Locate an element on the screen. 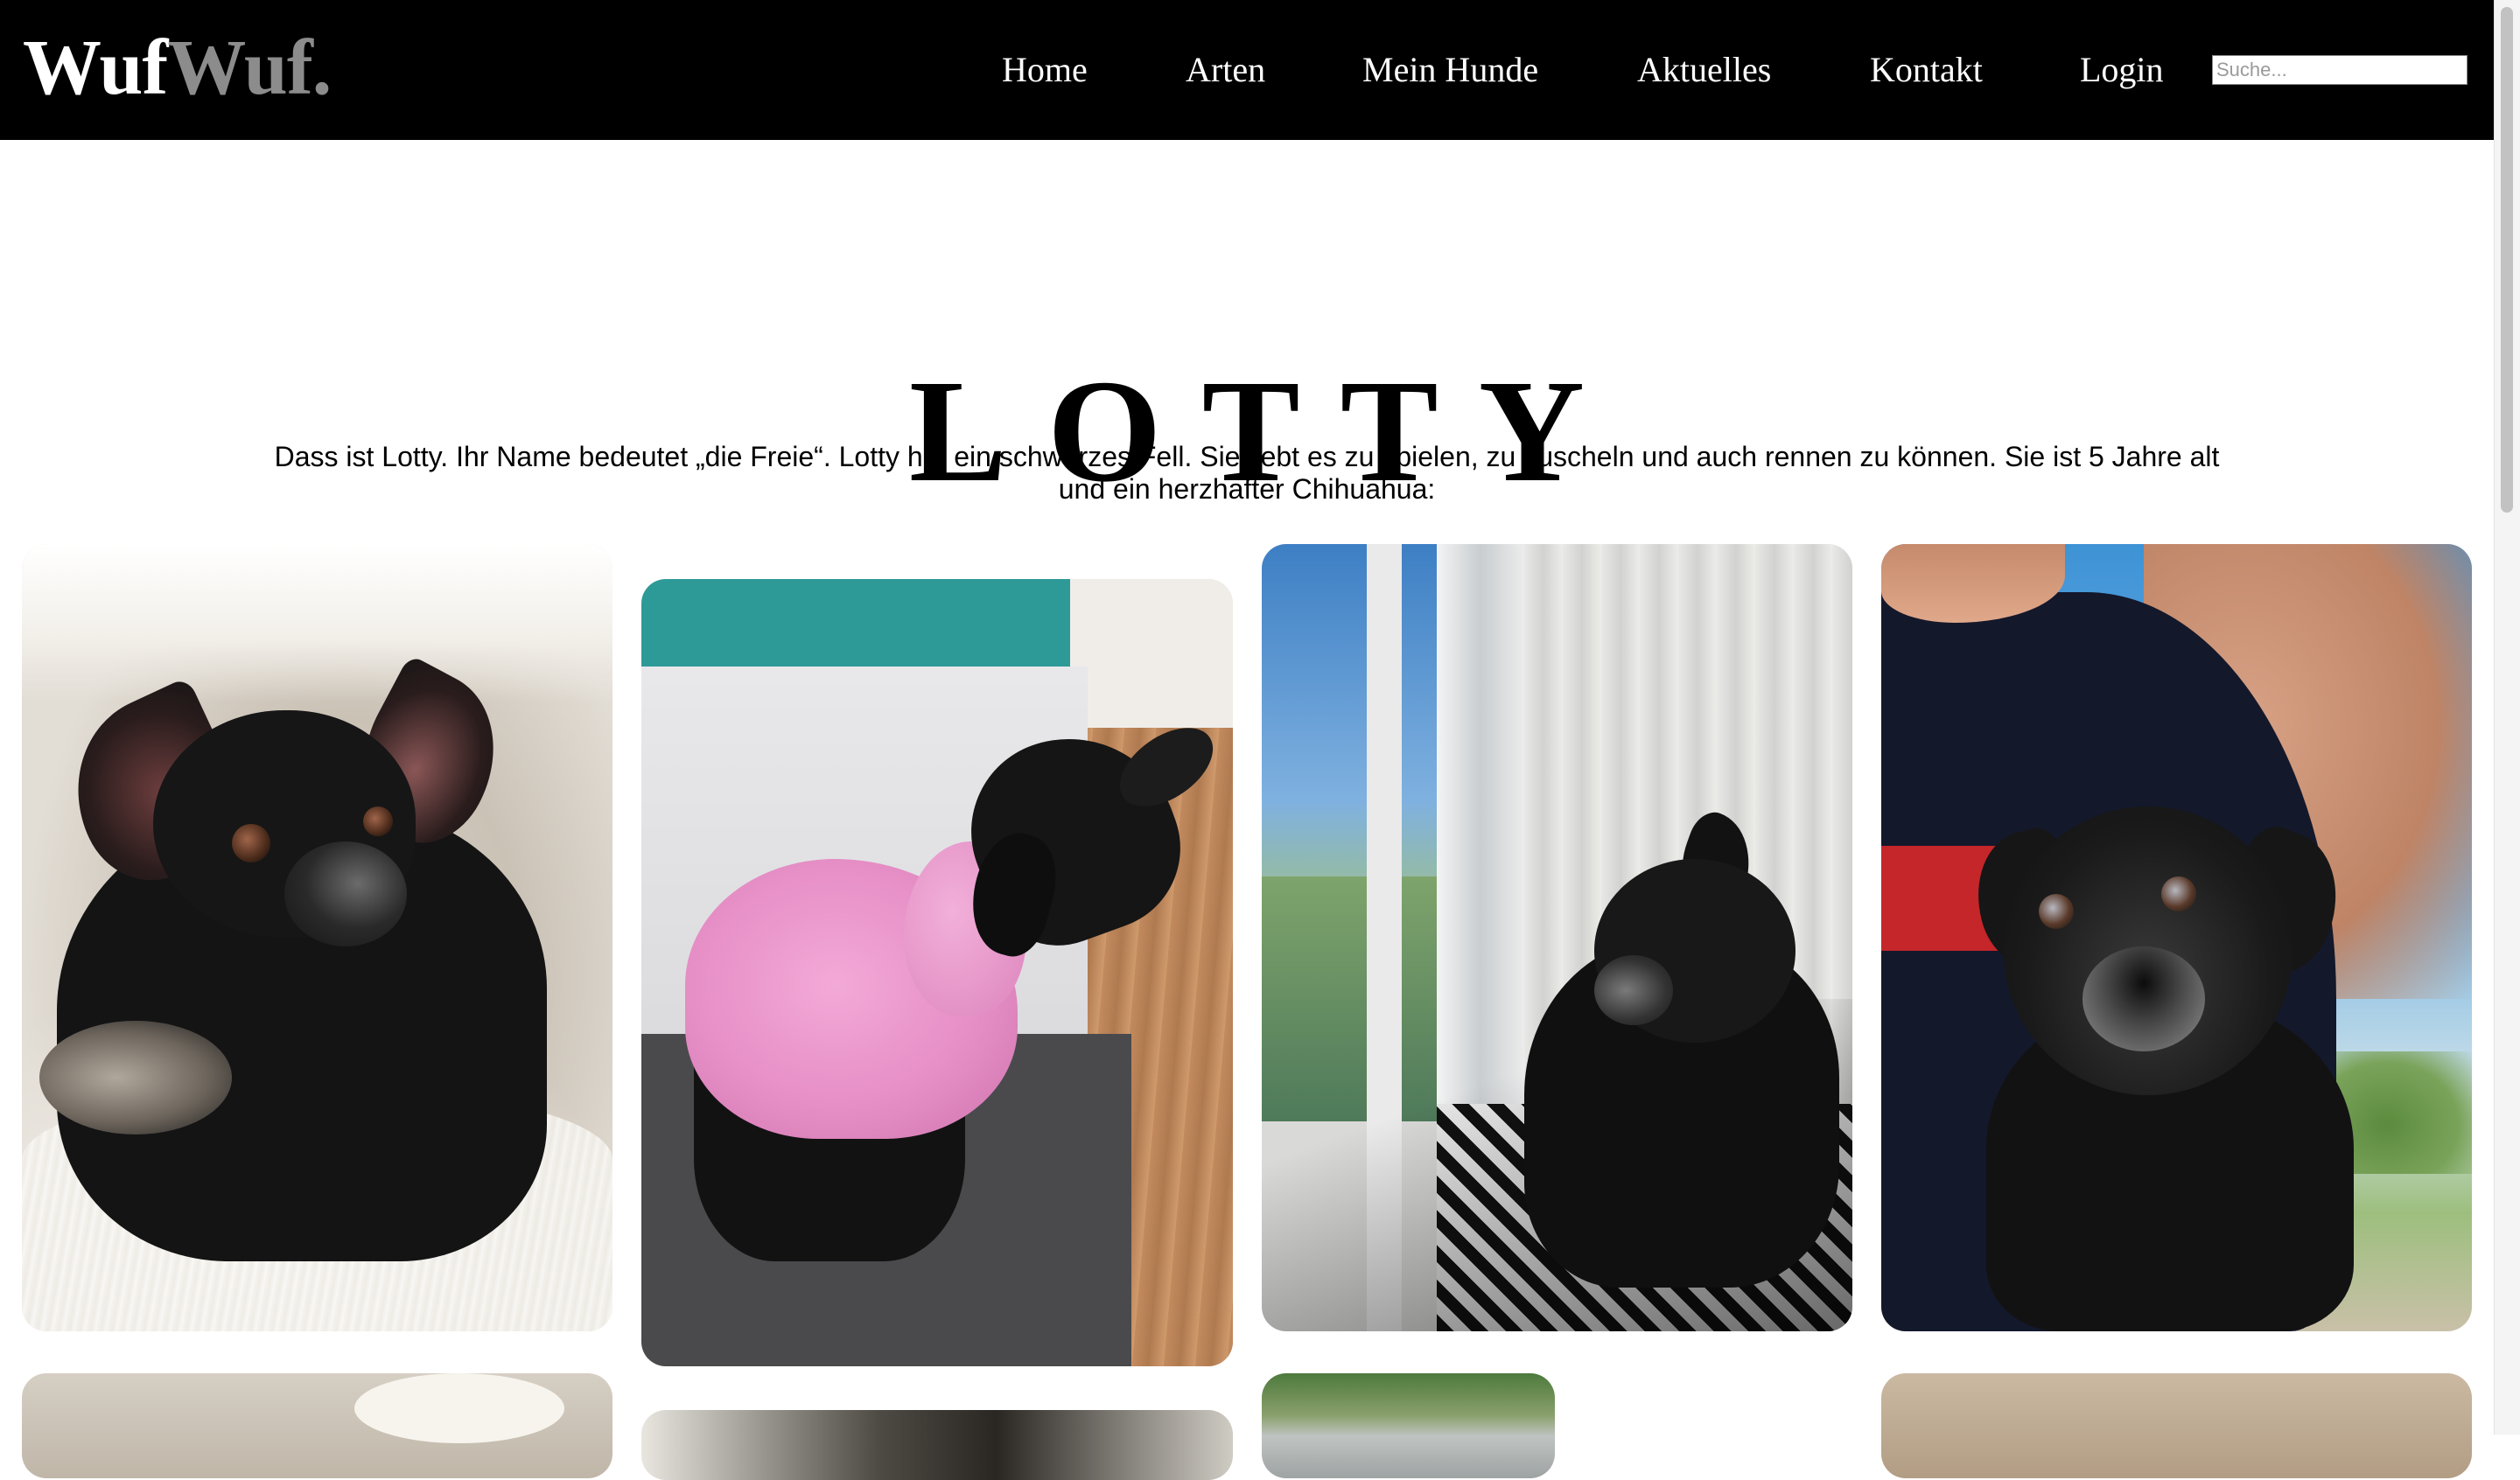 This screenshot has height=1480, width=2520. nav-item-home: Home is located at coordinates (1045, 70).